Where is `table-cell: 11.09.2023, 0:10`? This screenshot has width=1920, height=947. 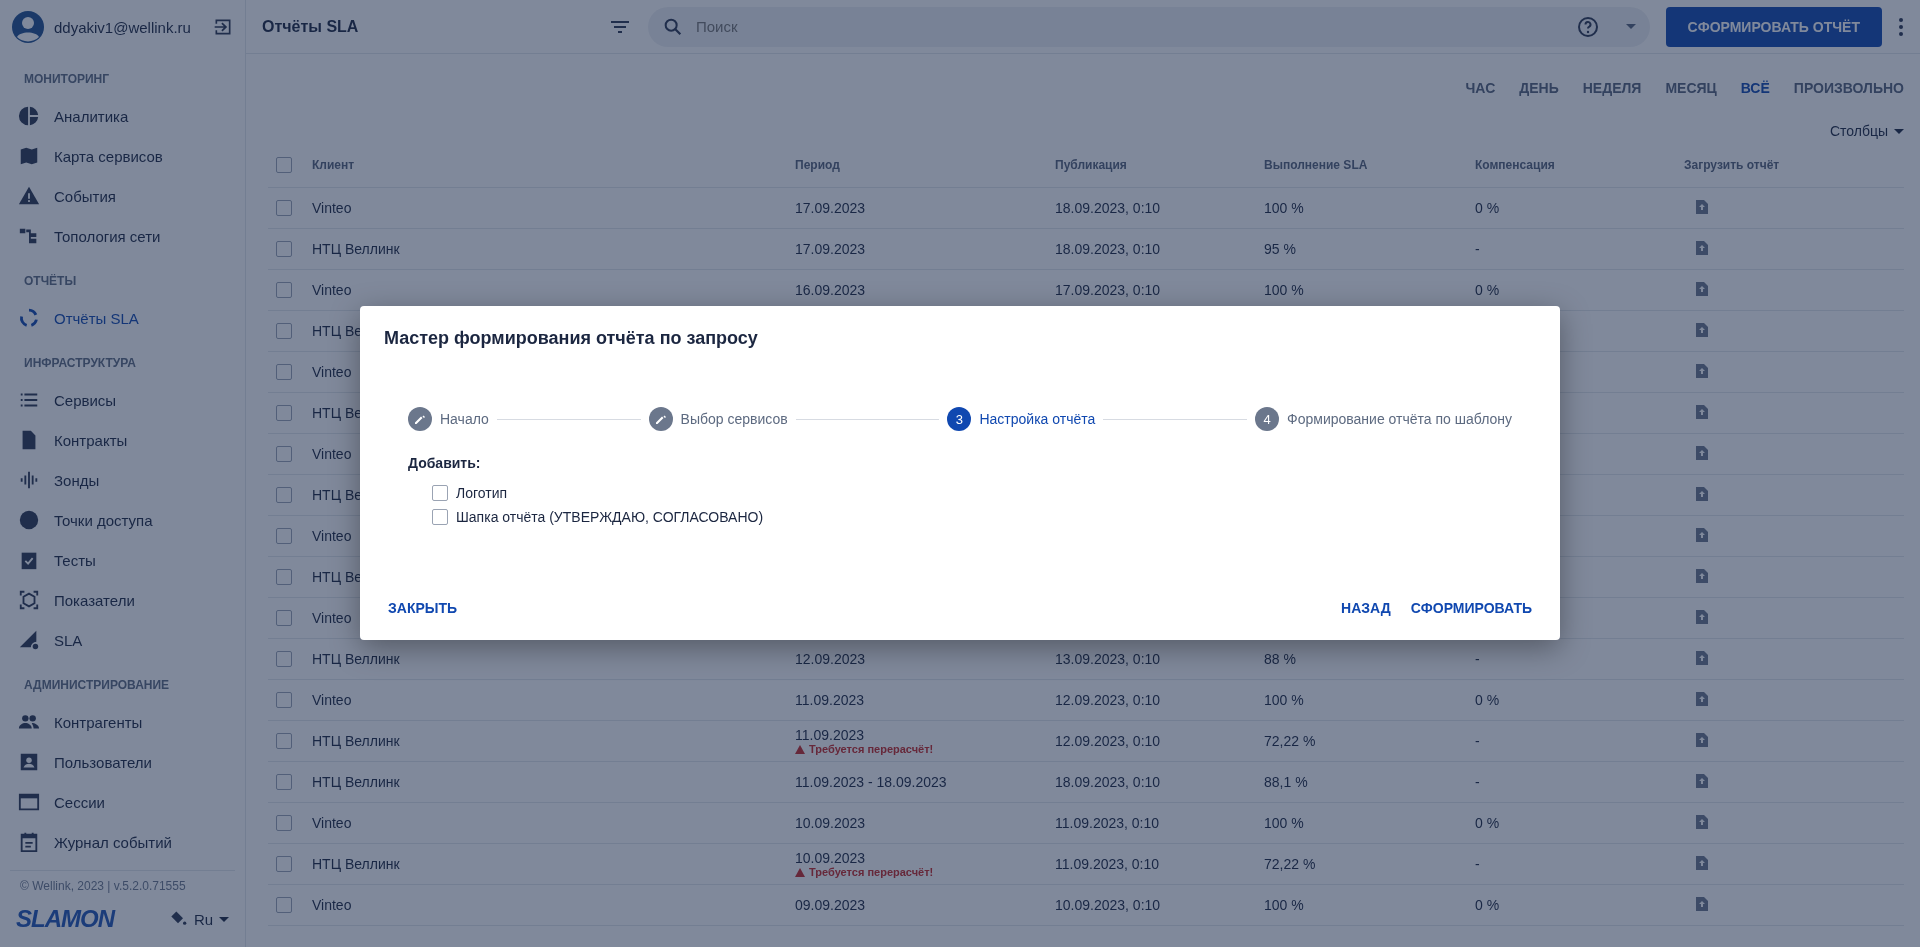
table-cell: 11.09.2023, 0:10 is located at coordinates (1107, 864).